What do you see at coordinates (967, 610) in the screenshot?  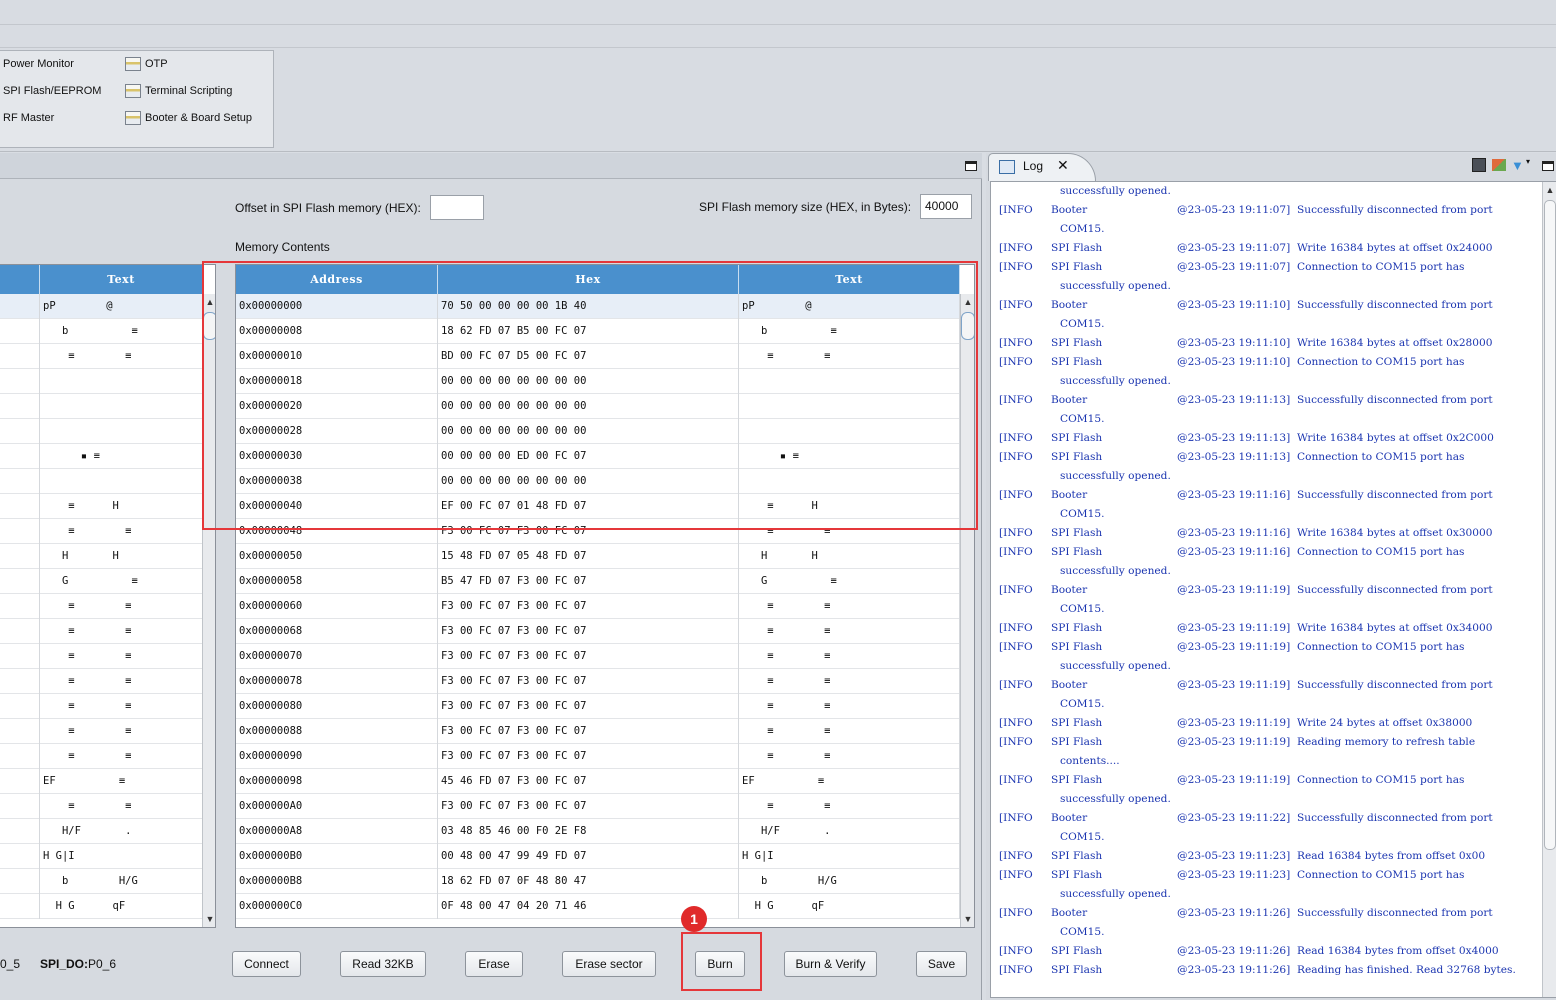 I see `memory-grid-scrollbar: ▲ ▼` at bounding box center [967, 610].